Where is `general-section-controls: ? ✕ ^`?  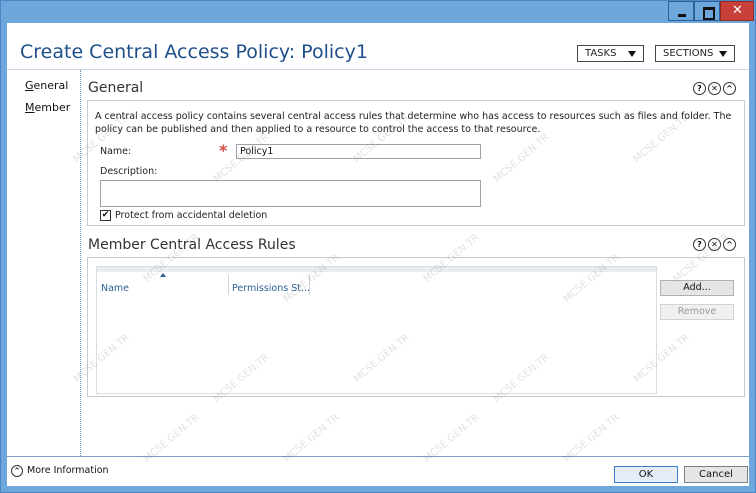 general-section-controls: ? ✕ ^ is located at coordinates (715, 89).